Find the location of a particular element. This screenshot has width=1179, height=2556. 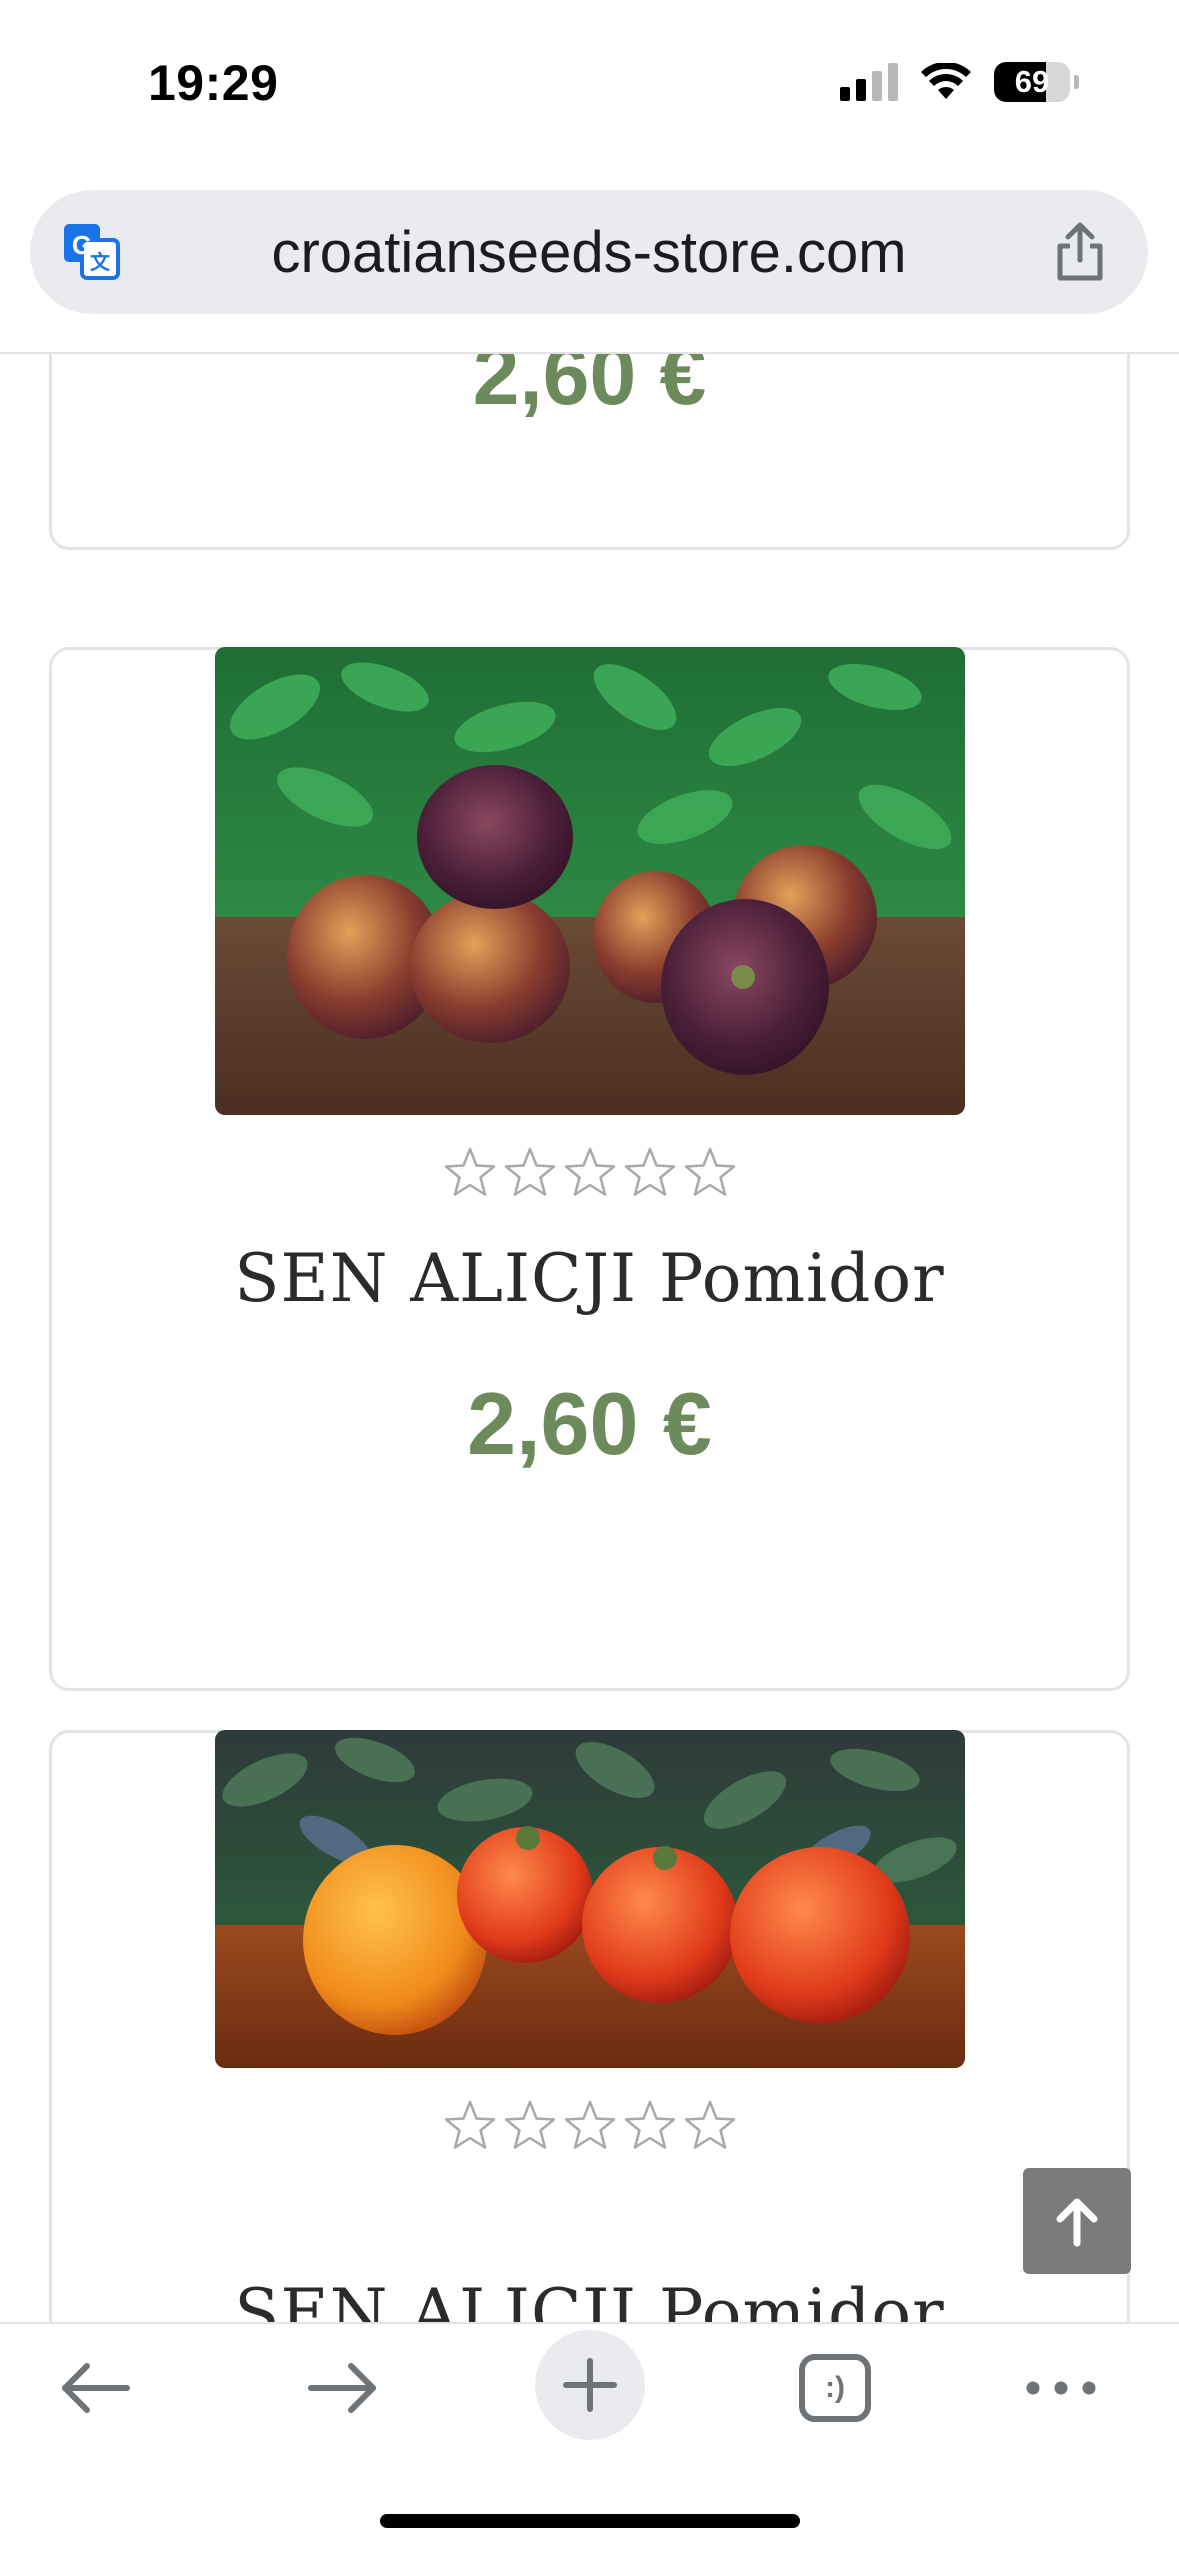

status-time: 19:29 is located at coordinates (213, 83).